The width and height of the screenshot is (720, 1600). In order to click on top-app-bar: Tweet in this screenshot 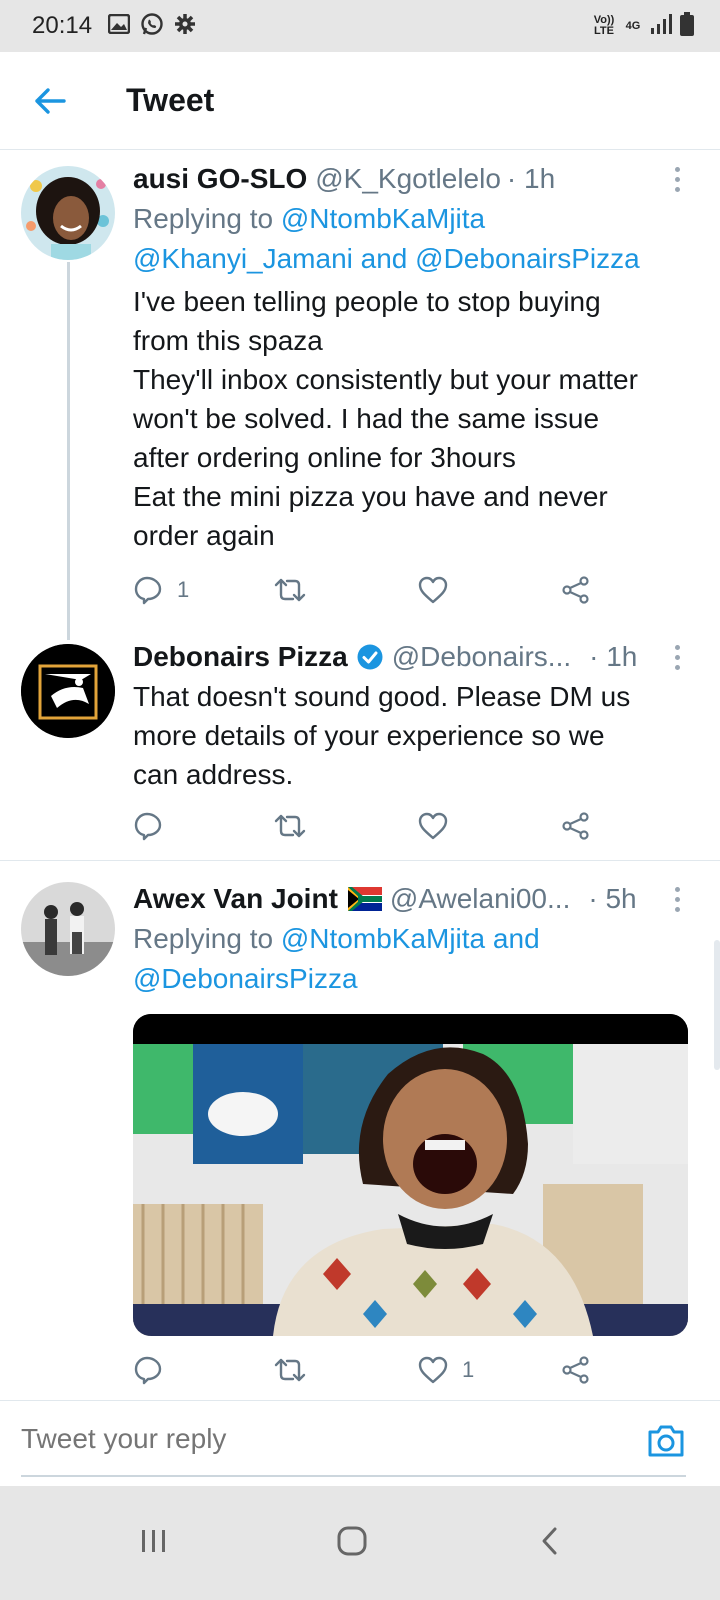, I will do `click(360, 101)`.